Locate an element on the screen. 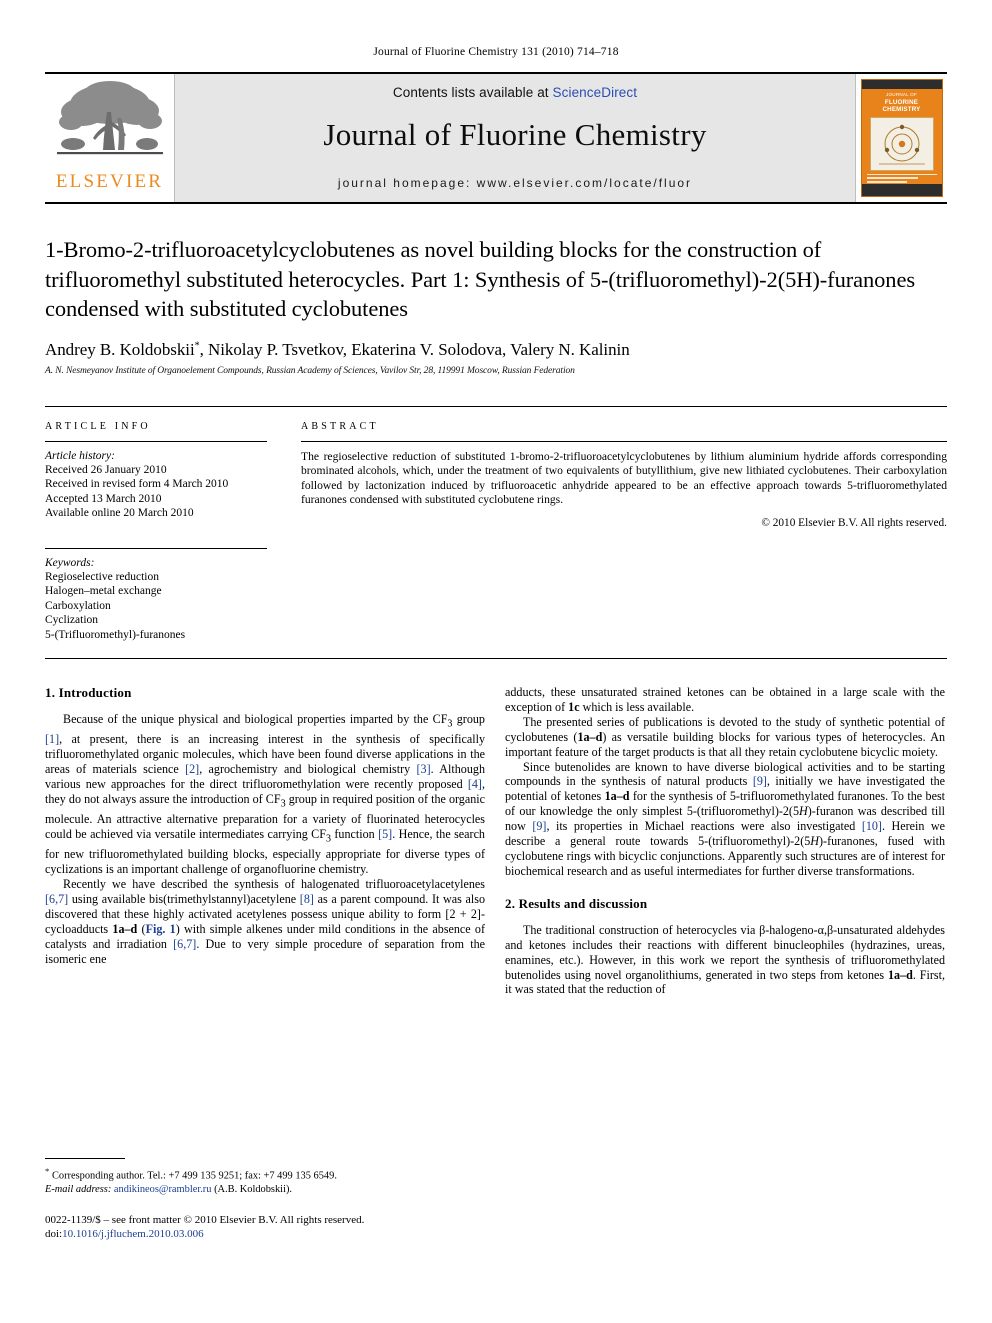 The width and height of the screenshot is (992, 1323). reference-link: [3] is located at coordinates (424, 769).